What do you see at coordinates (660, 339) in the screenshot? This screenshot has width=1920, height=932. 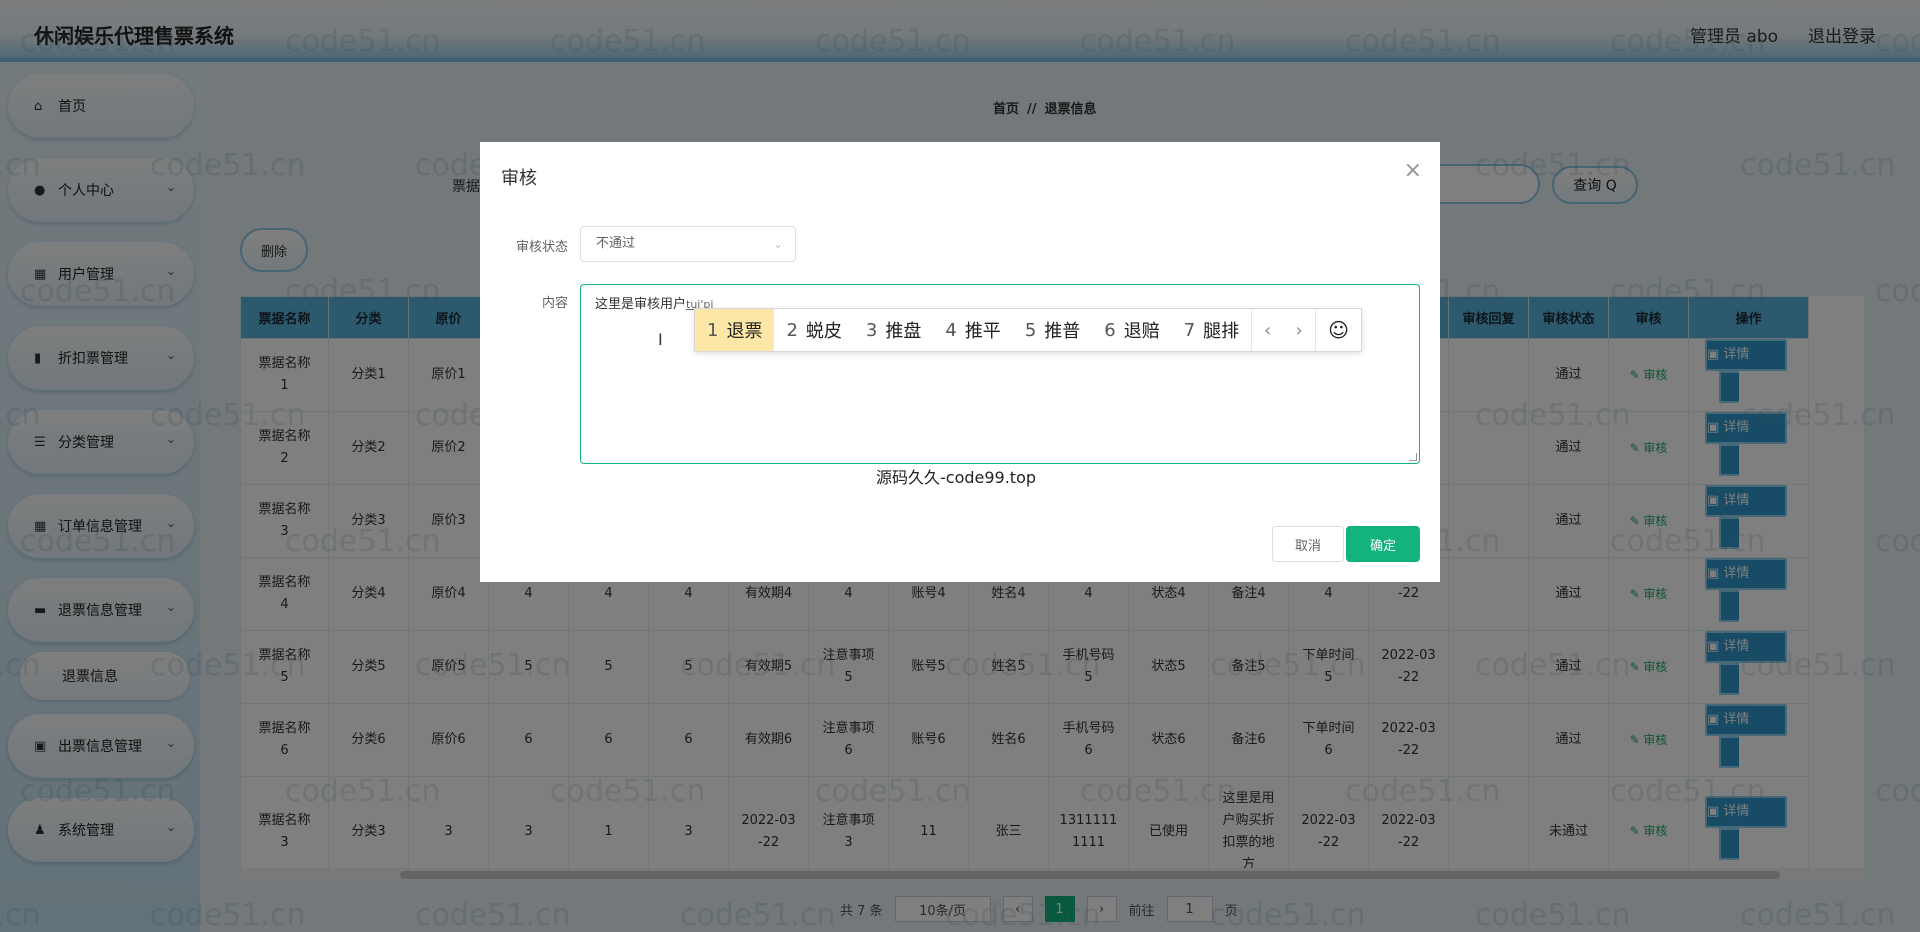 I see `text-cursor-icon: I` at bounding box center [660, 339].